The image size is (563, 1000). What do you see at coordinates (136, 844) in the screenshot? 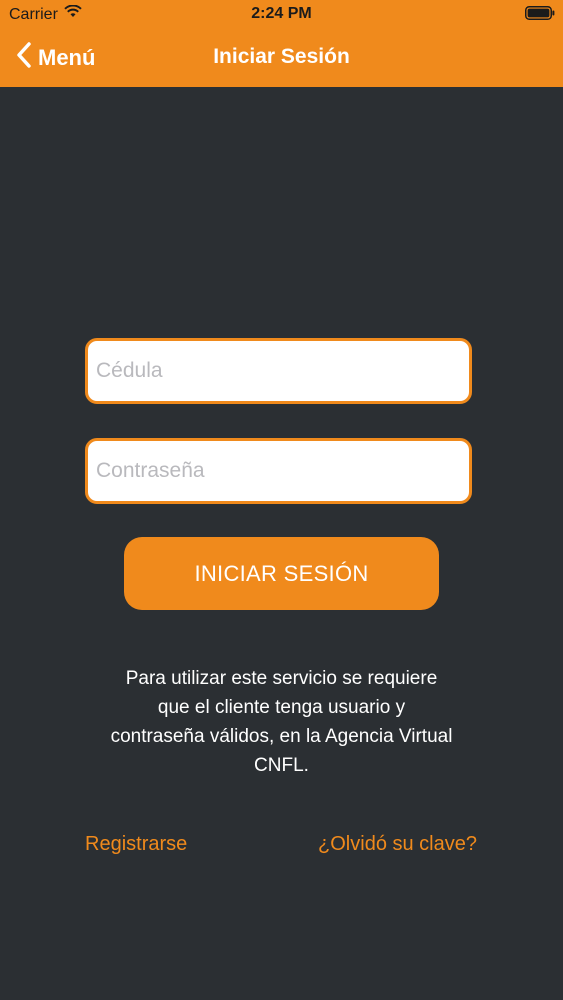
I see `register-link: Registrarse` at bounding box center [136, 844].